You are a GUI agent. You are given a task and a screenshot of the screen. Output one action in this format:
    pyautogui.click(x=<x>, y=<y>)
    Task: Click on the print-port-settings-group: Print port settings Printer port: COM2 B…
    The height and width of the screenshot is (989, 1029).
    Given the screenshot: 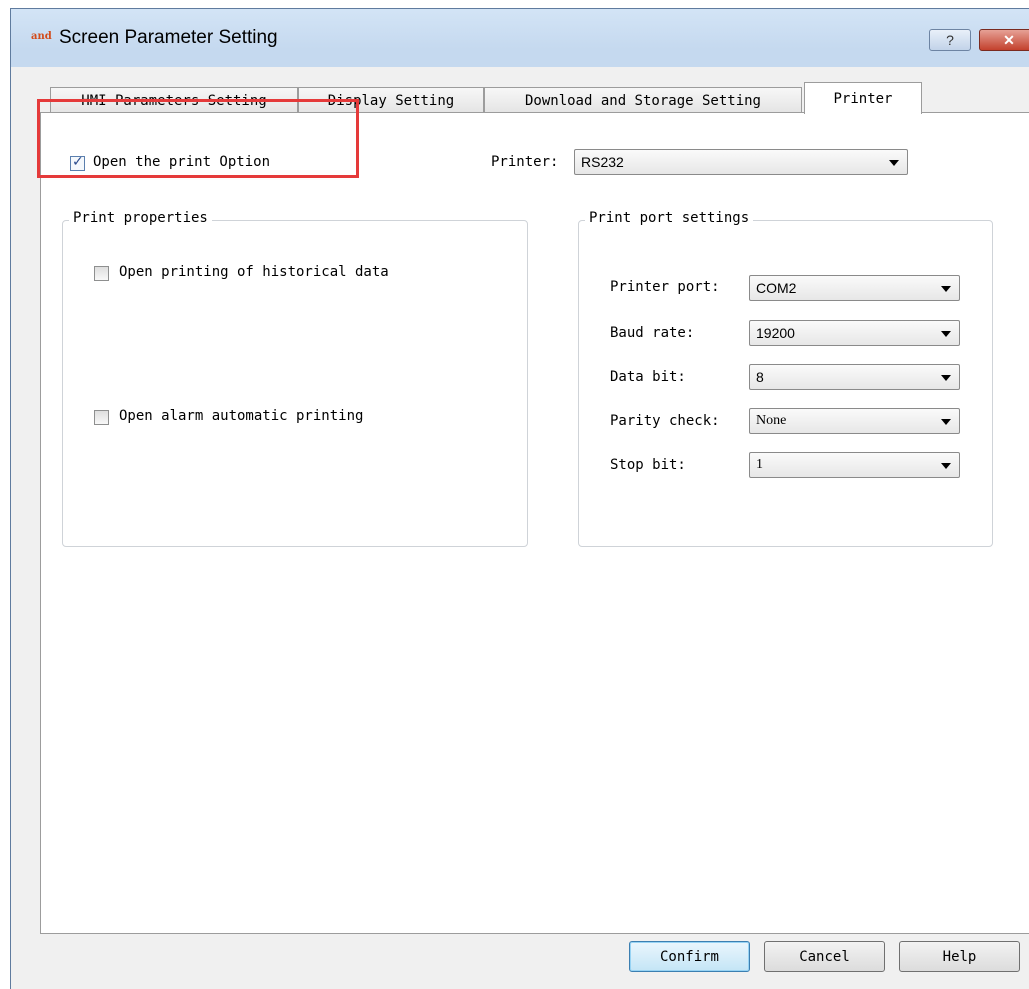 What is the action you would take?
    pyautogui.click(x=785, y=378)
    